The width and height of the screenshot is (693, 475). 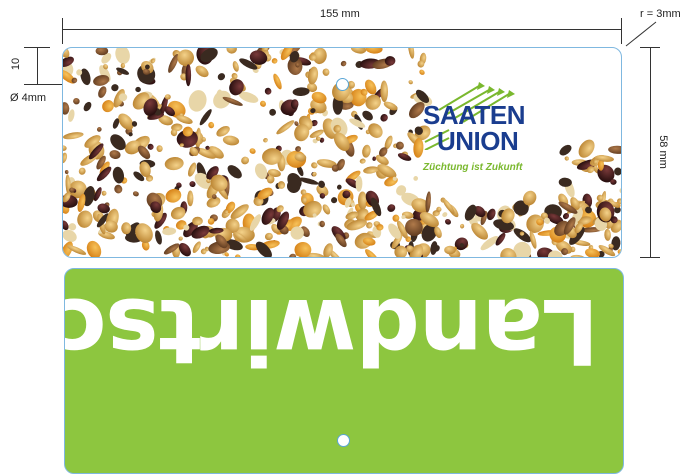 I want to click on hole-diameter-label: Ø 4mm, so click(x=28, y=98).